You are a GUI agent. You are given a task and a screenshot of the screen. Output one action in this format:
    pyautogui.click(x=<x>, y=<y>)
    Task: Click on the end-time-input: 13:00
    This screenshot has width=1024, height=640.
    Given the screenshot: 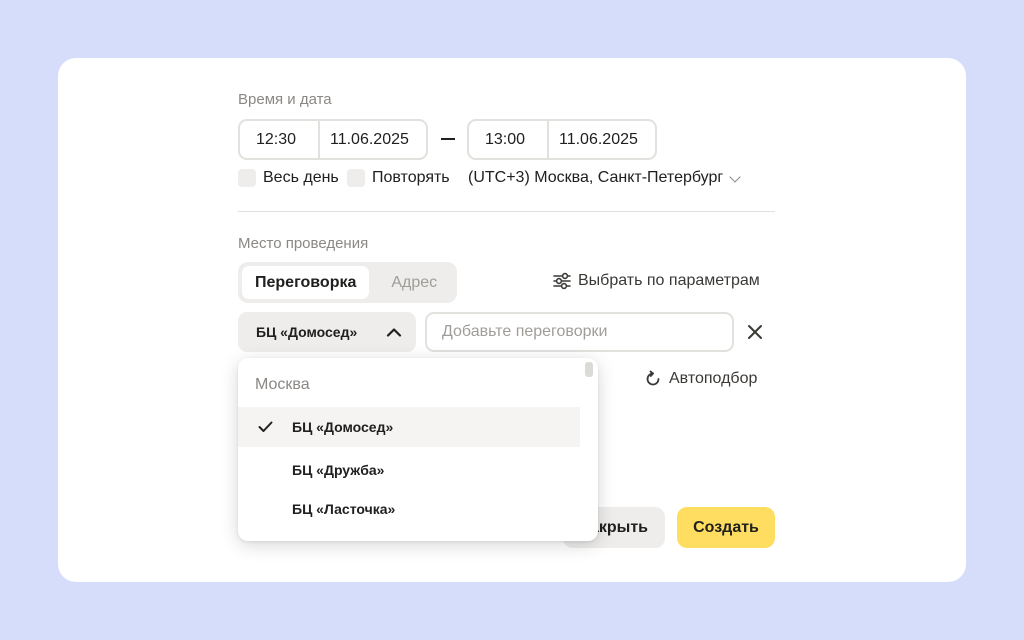 What is the action you would take?
    pyautogui.click(x=508, y=139)
    